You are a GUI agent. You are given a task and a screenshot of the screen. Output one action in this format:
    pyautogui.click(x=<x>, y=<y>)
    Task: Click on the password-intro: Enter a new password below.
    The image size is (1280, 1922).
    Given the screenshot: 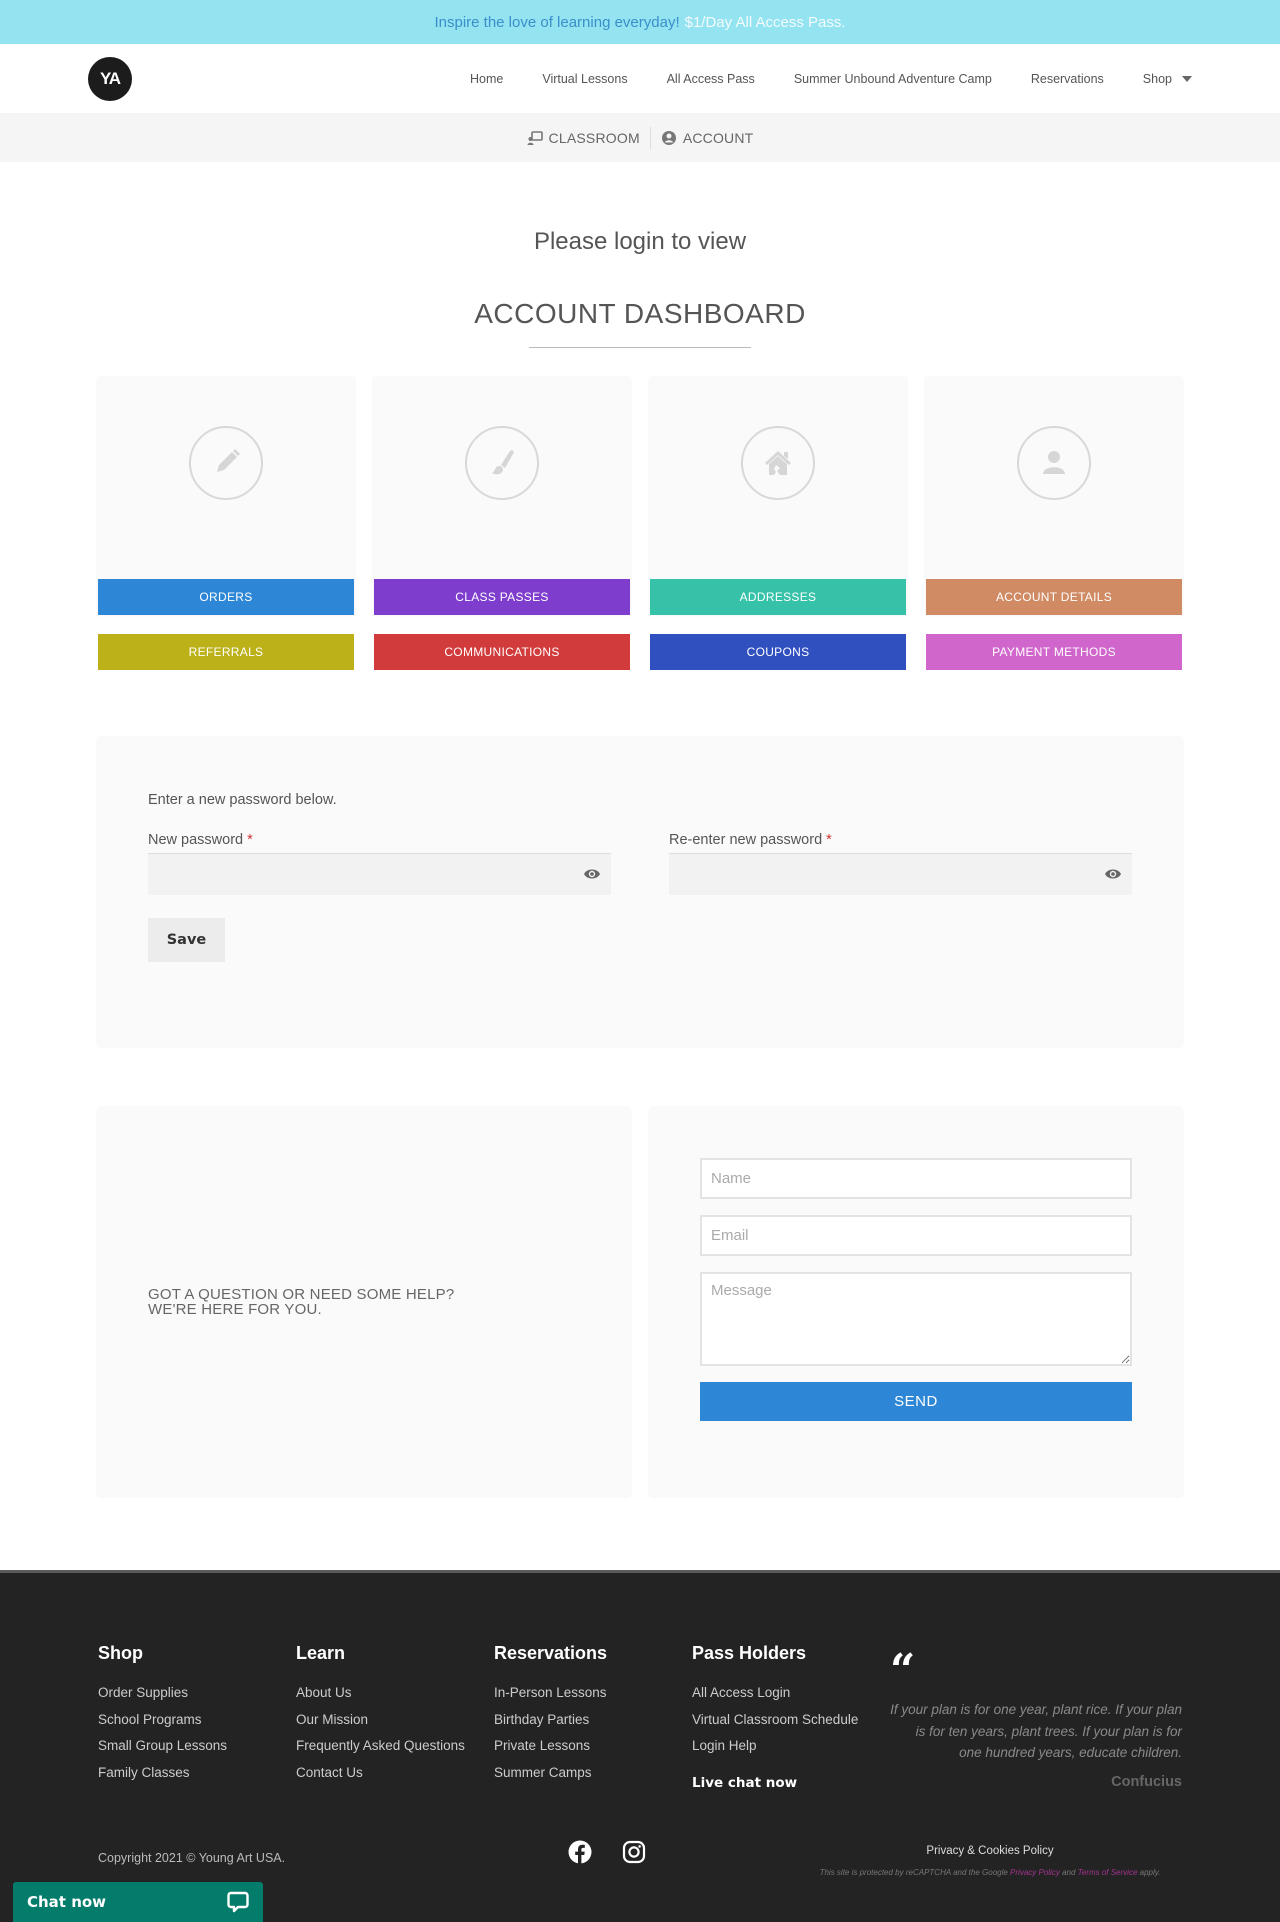 What is the action you would take?
    pyautogui.click(x=242, y=800)
    